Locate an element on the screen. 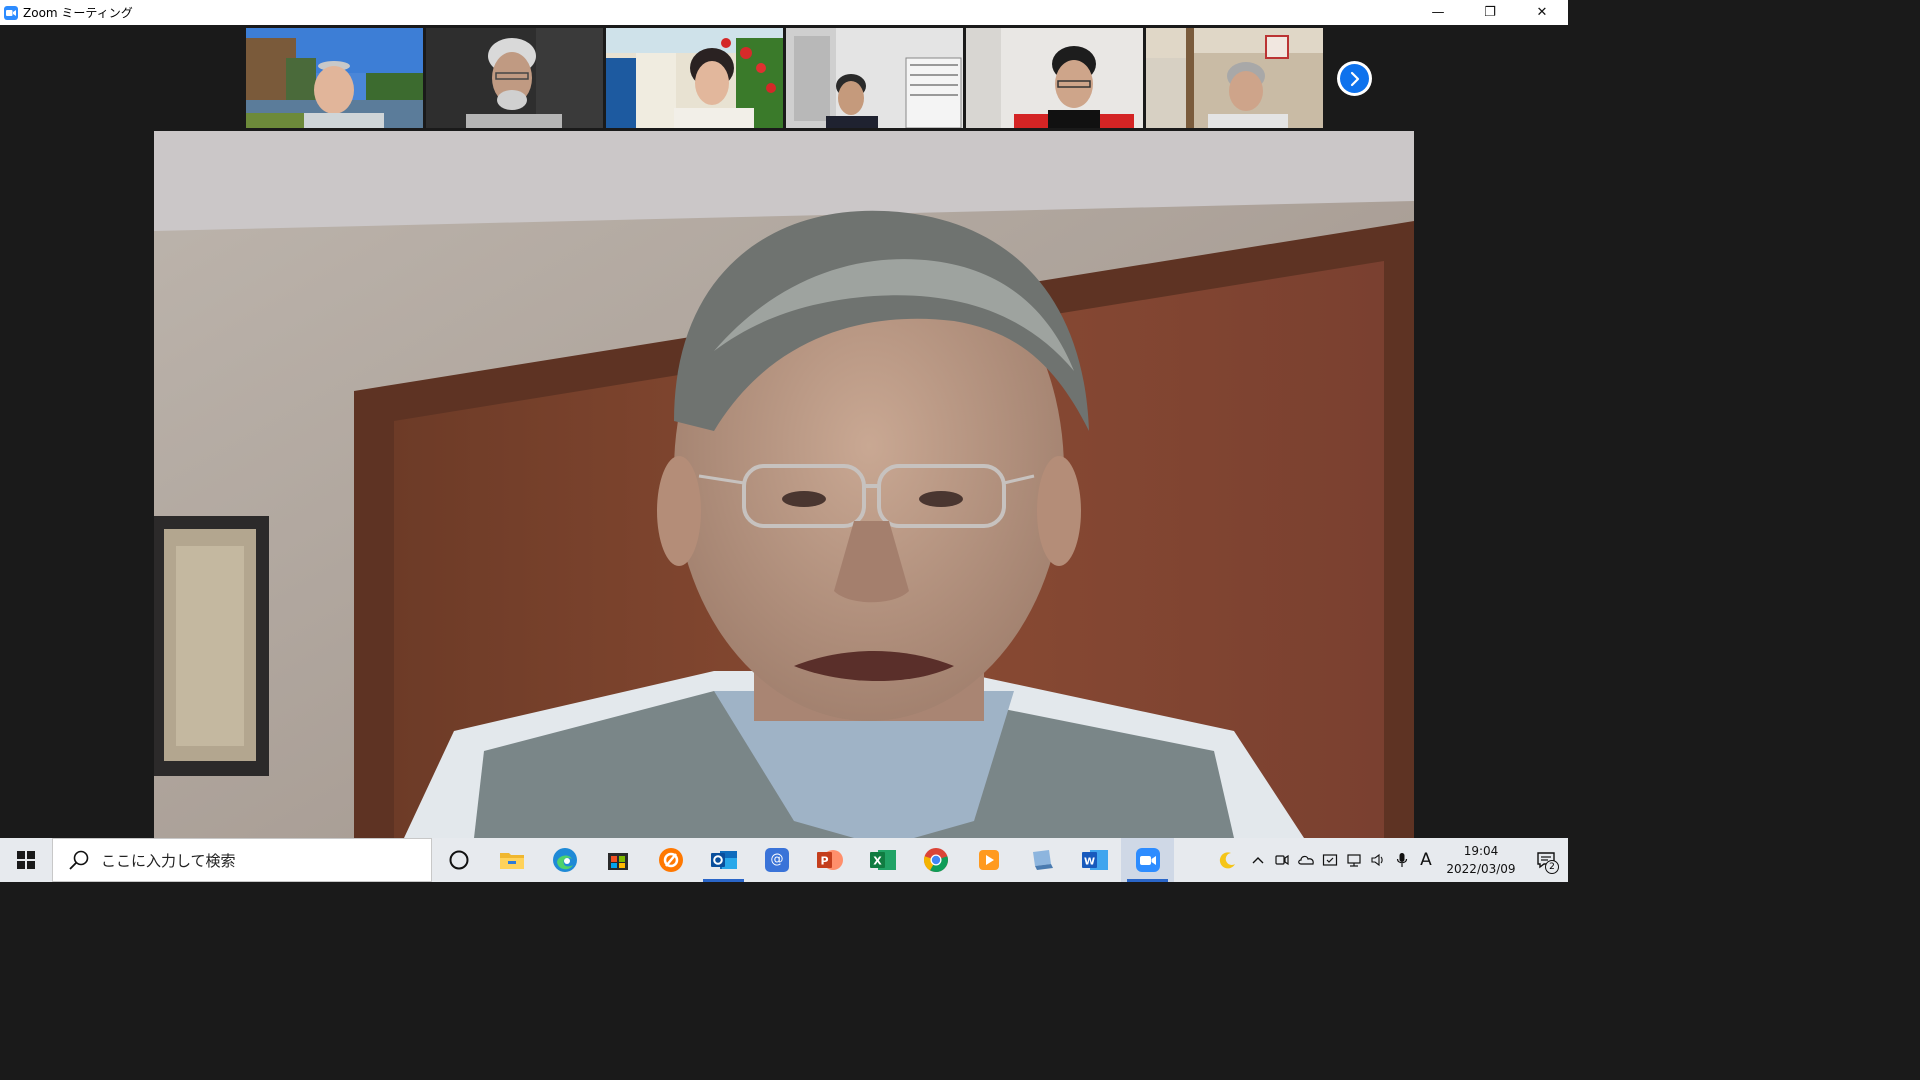 The height and width of the screenshot is (1080, 1920). at-menu-icon: @ is located at coordinates (776, 860).